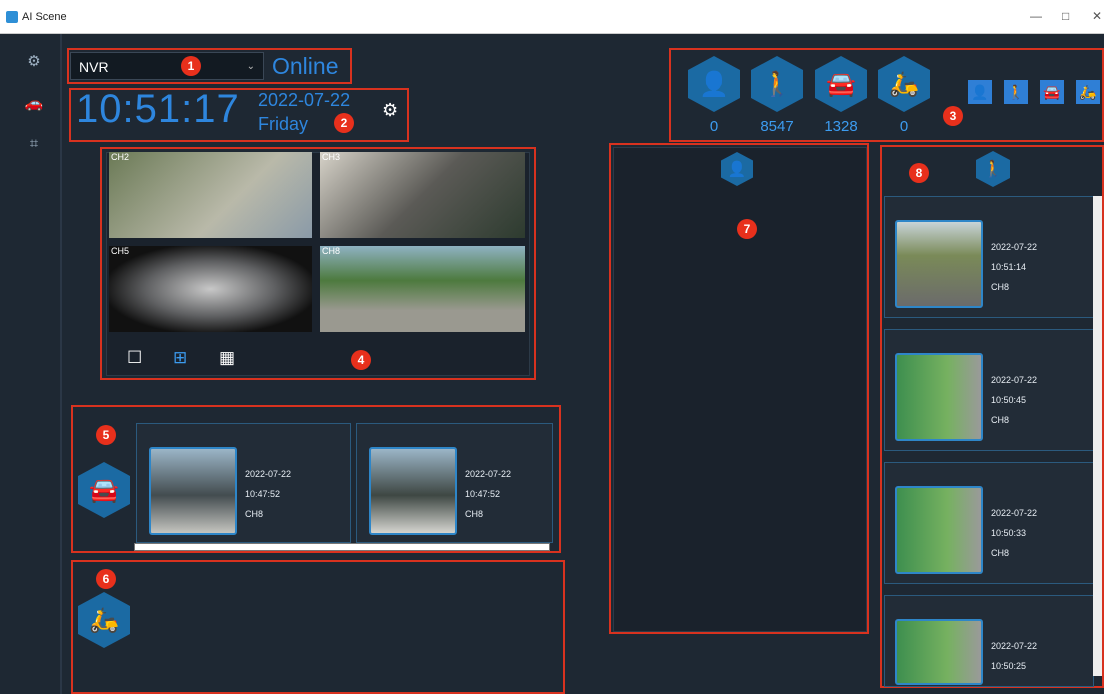 Image resolution: width=1104 pixels, height=694 pixels. Describe the element at coordinates (1097, 16) in the screenshot. I see `close-button: ✕` at that location.